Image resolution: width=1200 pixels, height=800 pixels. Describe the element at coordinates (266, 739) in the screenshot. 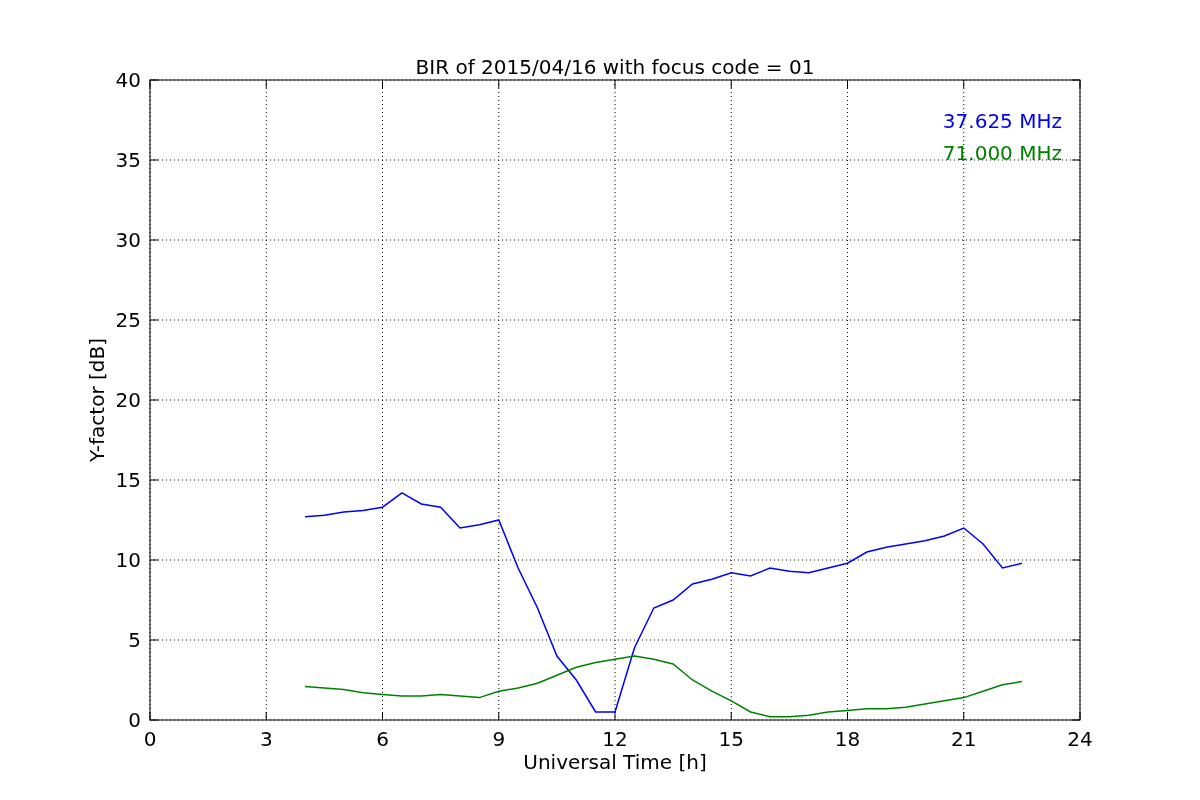

I see `x-tick-label: 3` at that location.